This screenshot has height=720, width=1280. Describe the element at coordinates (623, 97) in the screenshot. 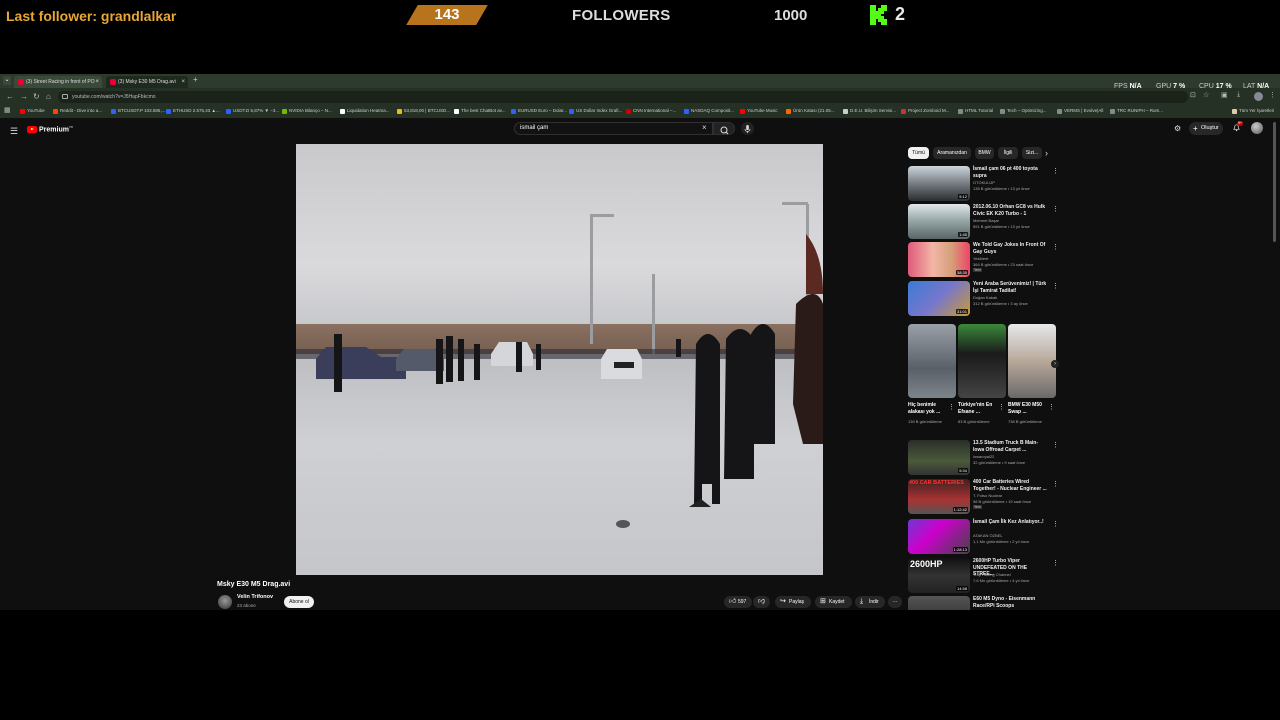

I see `url-field: youtube.com/watch?v=J5HapFbkcmo` at that location.